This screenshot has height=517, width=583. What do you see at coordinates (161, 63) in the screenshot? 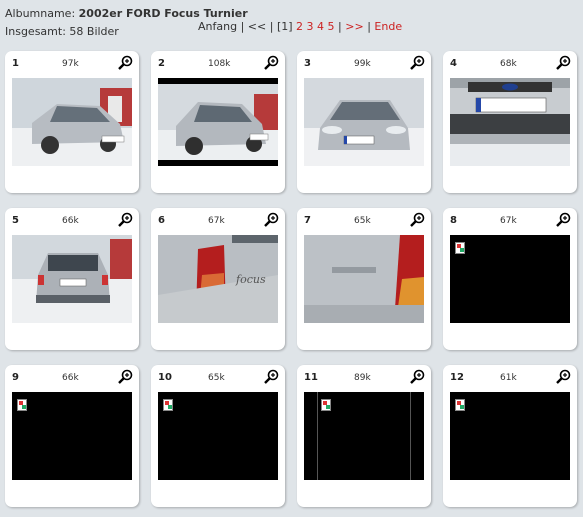
I see `thumb-number: 2` at bounding box center [161, 63].